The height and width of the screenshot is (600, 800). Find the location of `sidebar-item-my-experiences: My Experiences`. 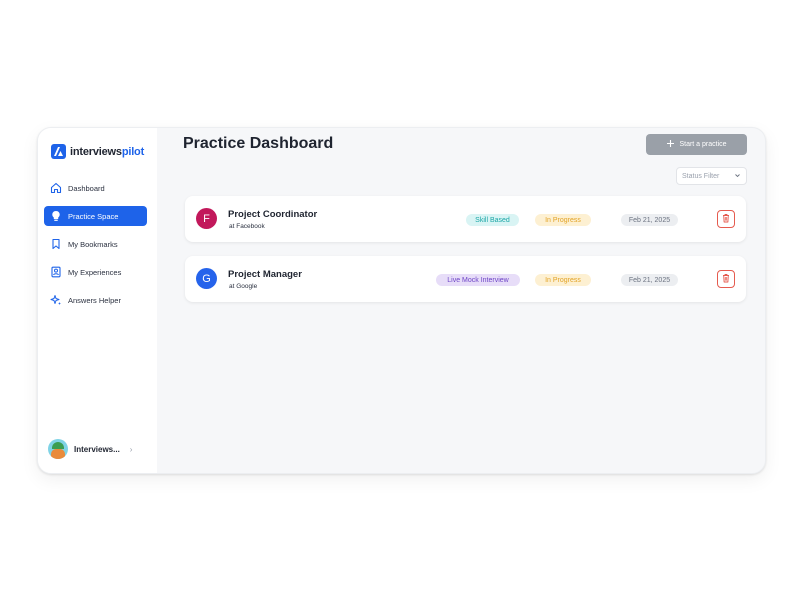

sidebar-item-my-experiences: My Experiences is located at coordinates (95, 272).